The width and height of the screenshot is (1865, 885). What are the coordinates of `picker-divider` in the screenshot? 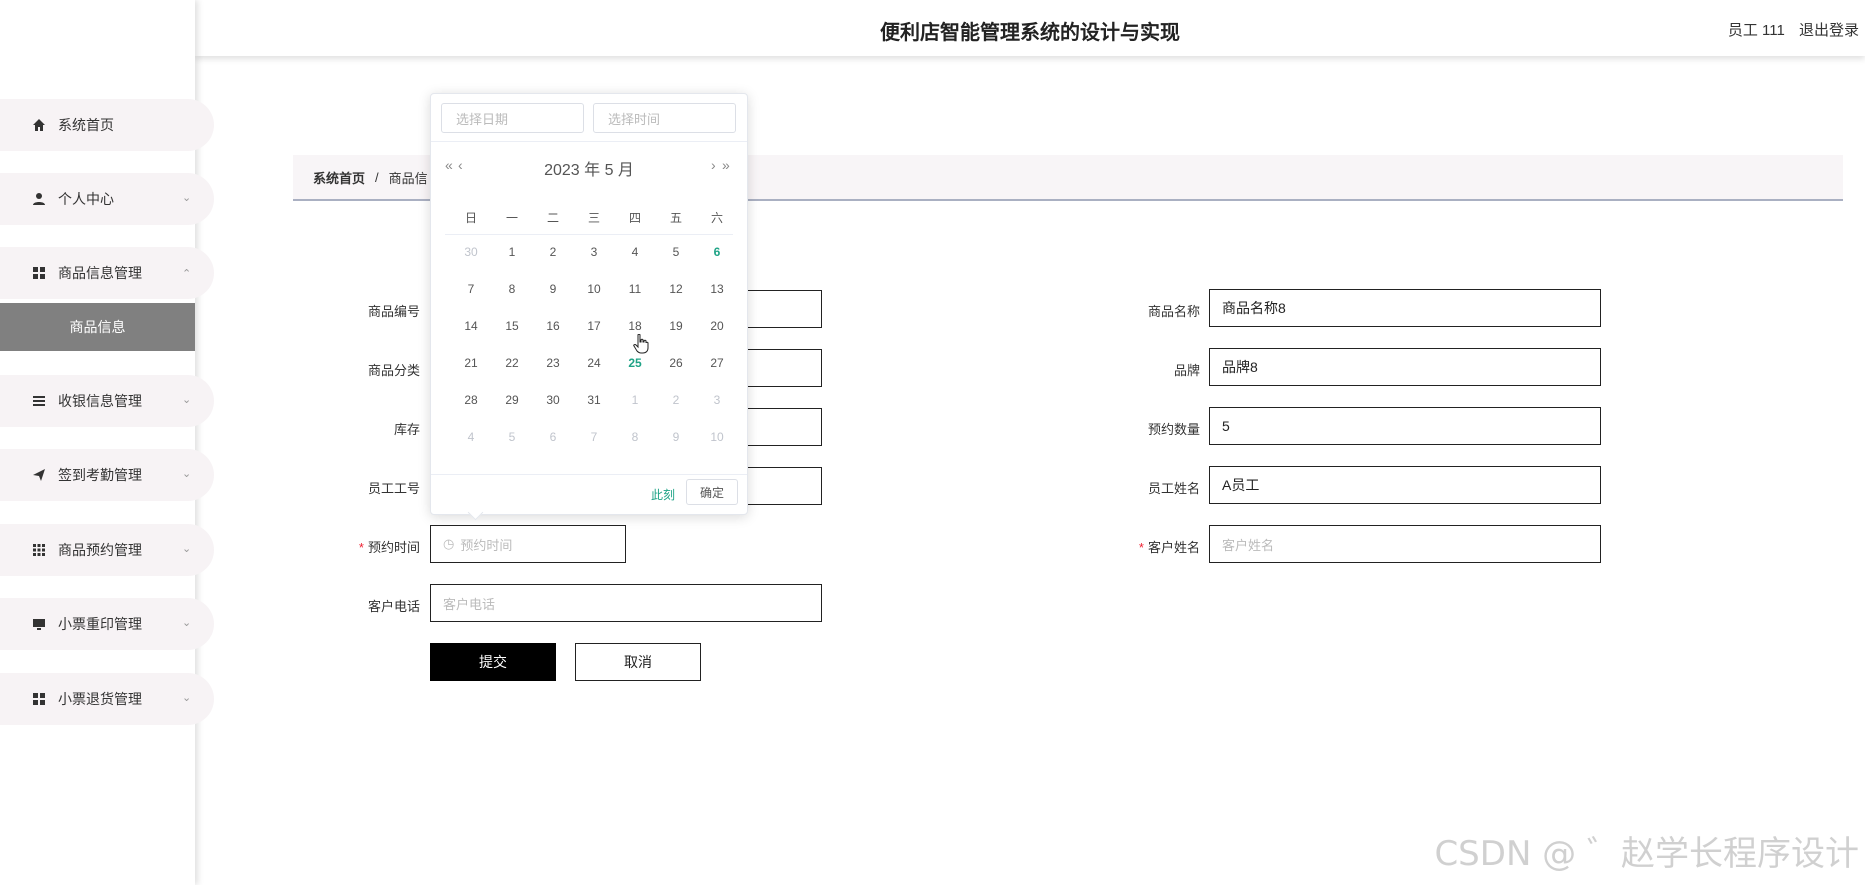 It's located at (589, 141).